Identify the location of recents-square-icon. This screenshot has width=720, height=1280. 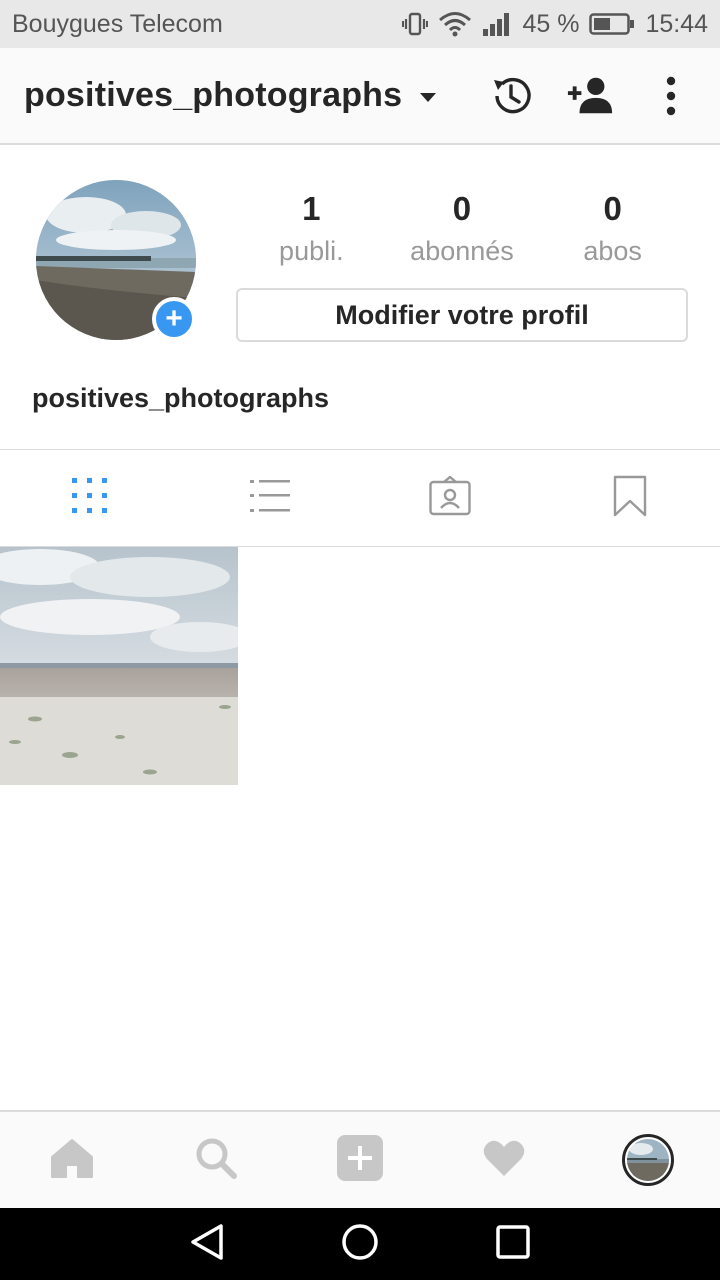
(513, 1244).